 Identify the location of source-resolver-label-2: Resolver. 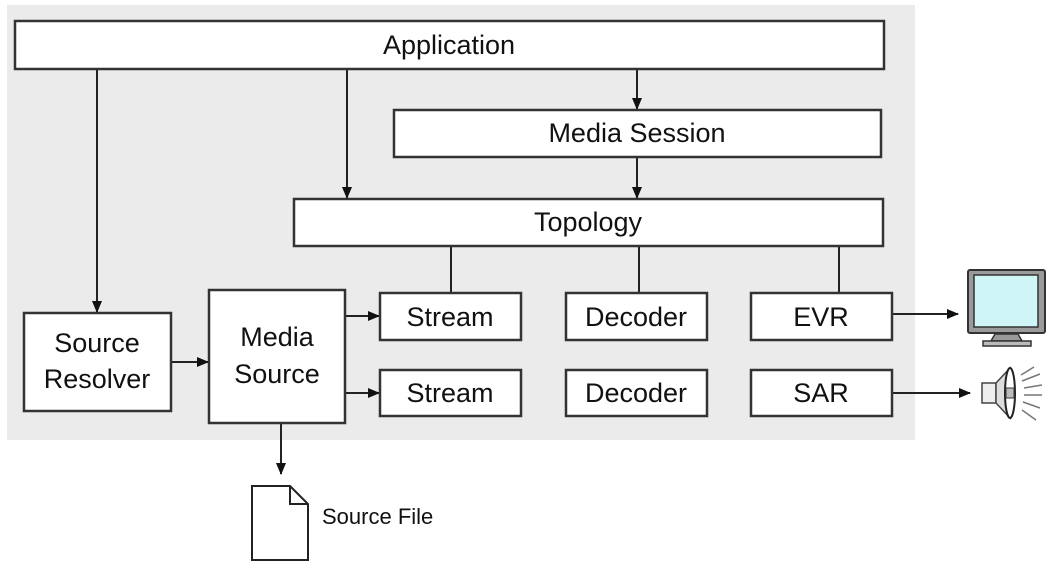
(97, 379).